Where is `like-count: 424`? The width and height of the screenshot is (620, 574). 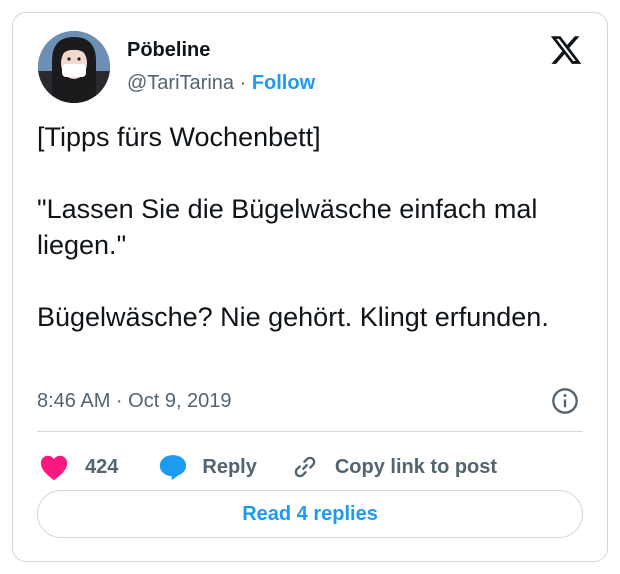
like-count: 424 is located at coordinates (102, 466).